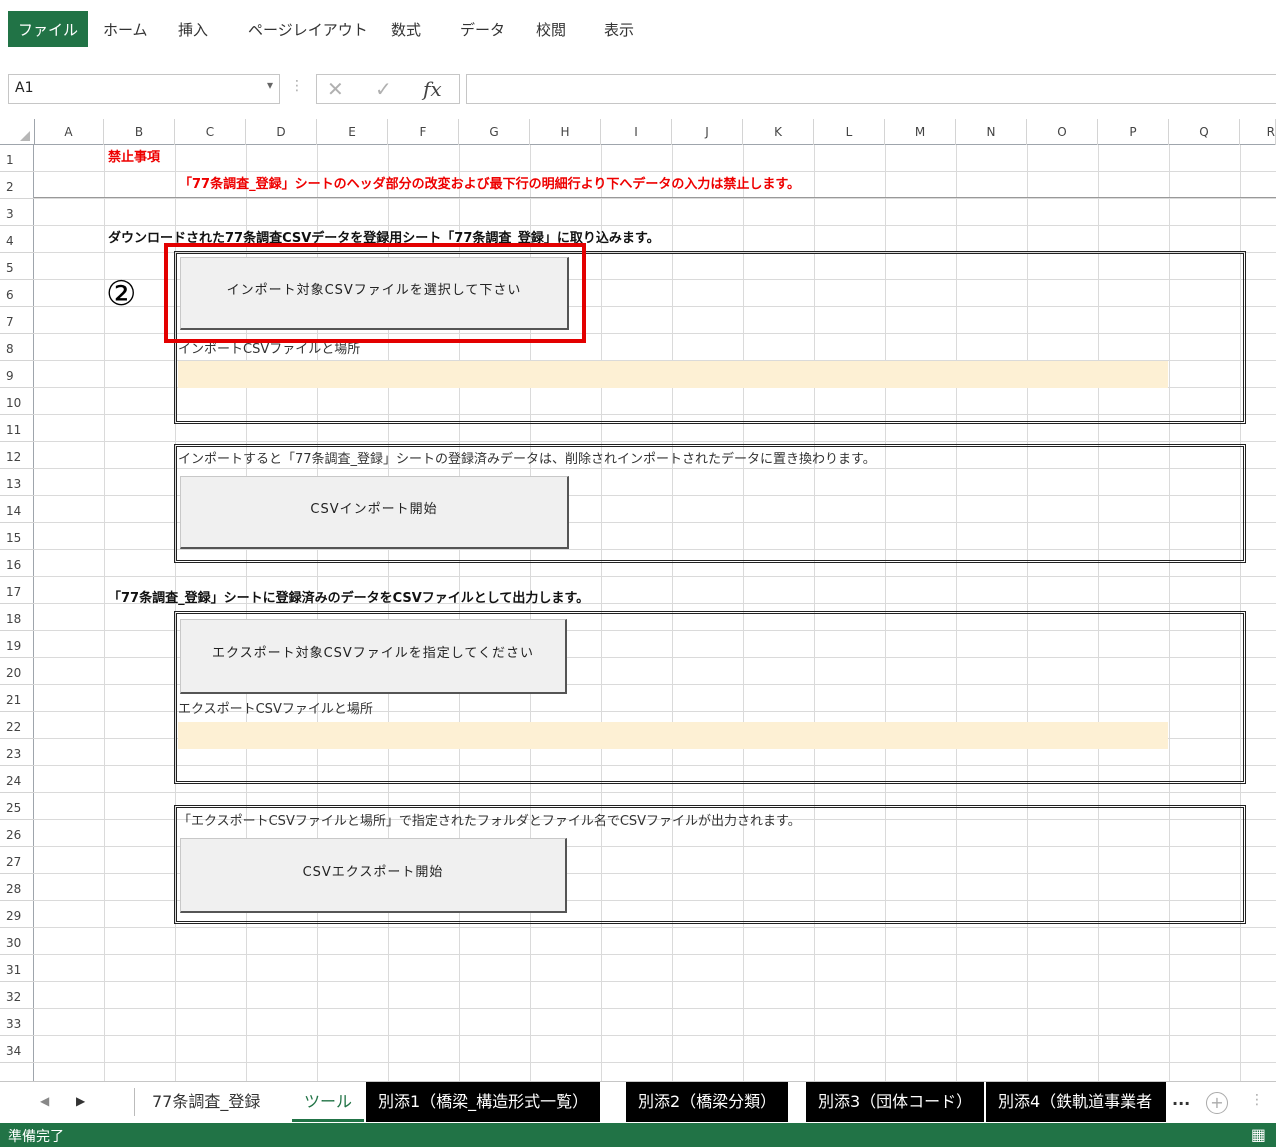 The image size is (1276, 1147). Describe the element at coordinates (673, 735) in the screenshot. I see `export-path-field` at that location.